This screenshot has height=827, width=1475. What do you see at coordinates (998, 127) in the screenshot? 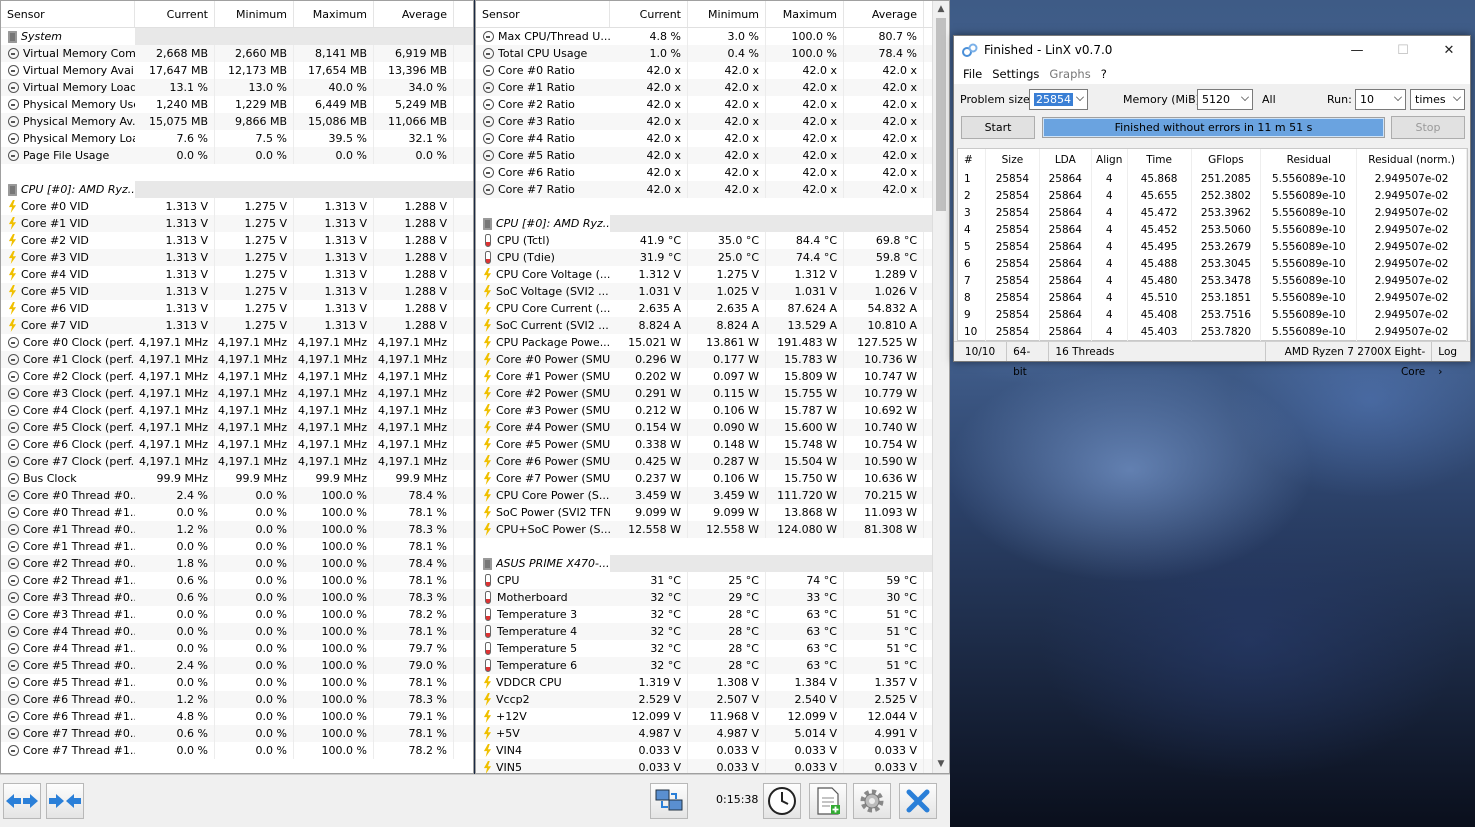
I see `start-button: Start` at bounding box center [998, 127].